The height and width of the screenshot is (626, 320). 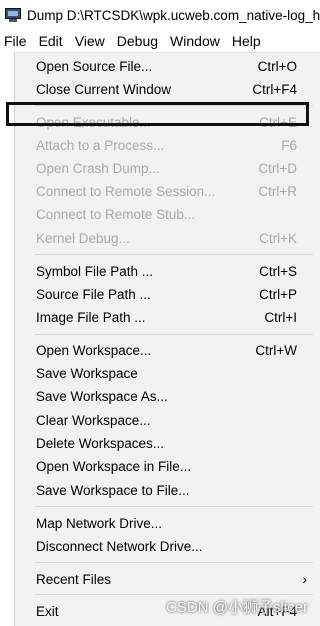 I want to click on menu-item-close-current-window: Close Current Window Ctrl+F4, so click(x=167, y=89).